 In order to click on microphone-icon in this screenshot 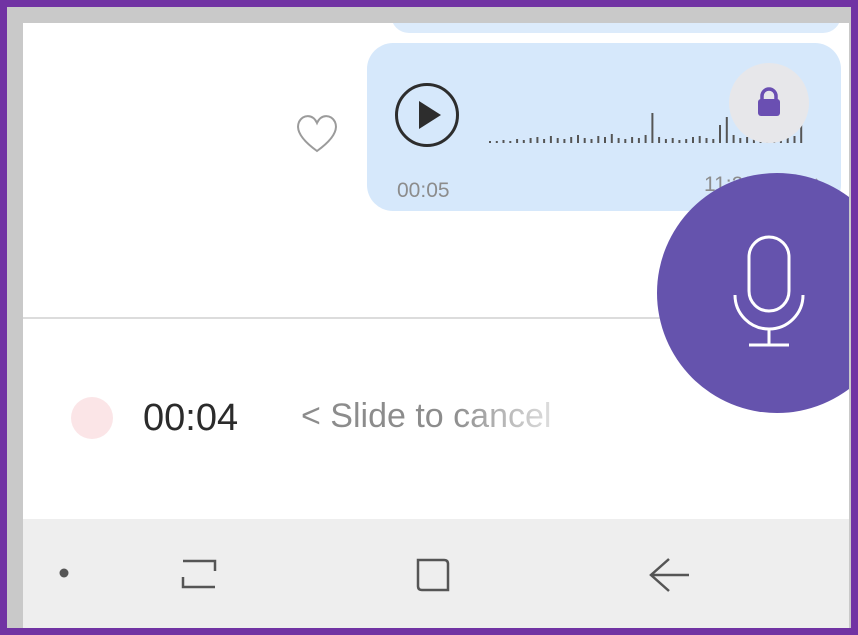, I will do `click(769, 291)`.